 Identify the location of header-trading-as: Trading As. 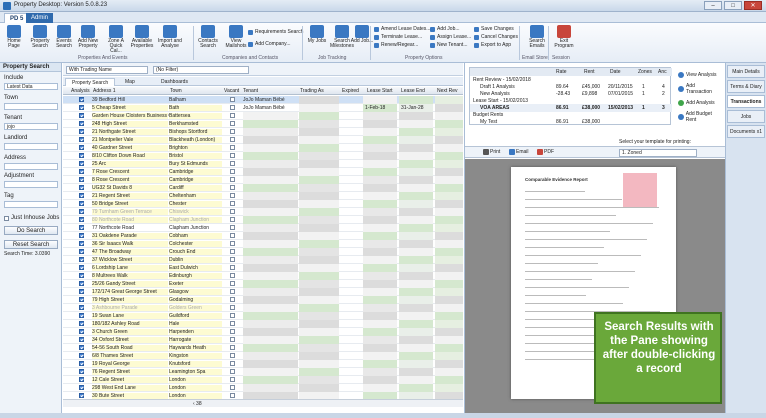
(312, 91).